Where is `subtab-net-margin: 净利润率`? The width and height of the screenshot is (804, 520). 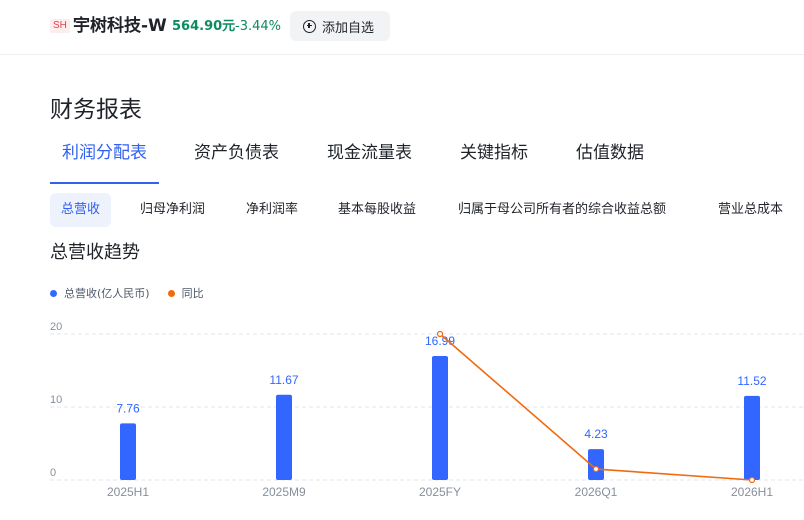 subtab-net-margin: 净利润率 is located at coordinates (272, 210).